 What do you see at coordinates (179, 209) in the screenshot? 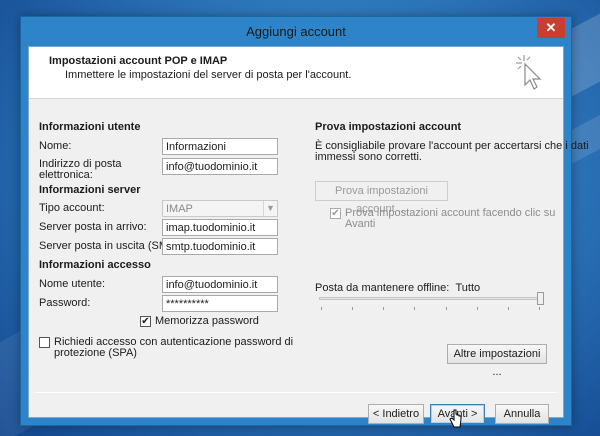
I see `account-type-value: IMAP` at bounding box center [179, 209].